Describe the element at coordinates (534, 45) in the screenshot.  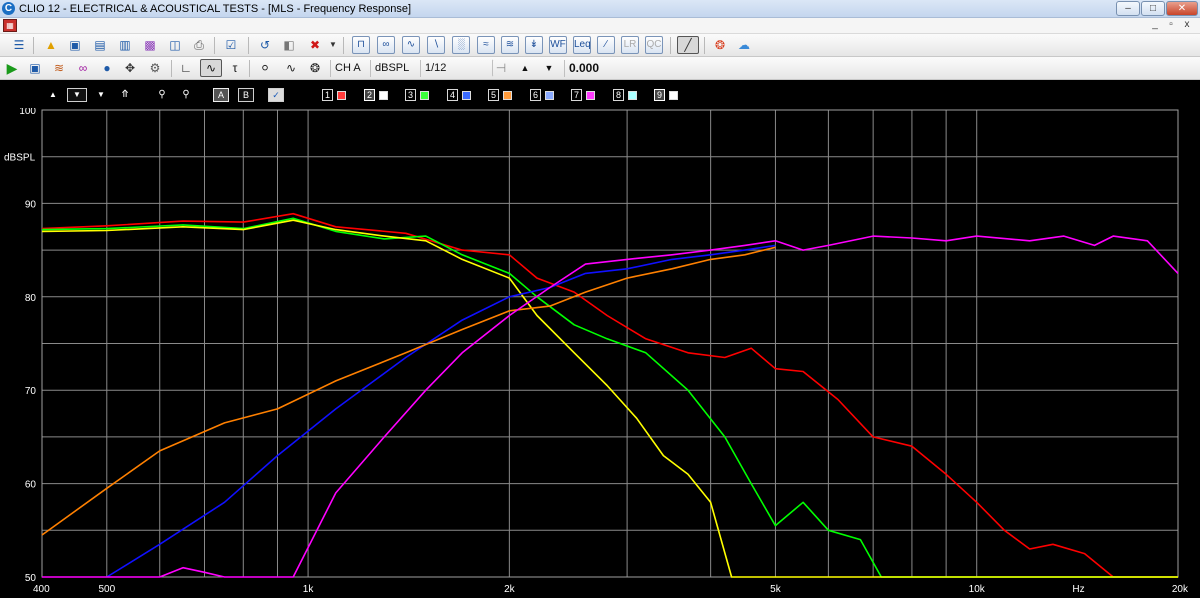
I see `impedance-icon: ↡` at that location.